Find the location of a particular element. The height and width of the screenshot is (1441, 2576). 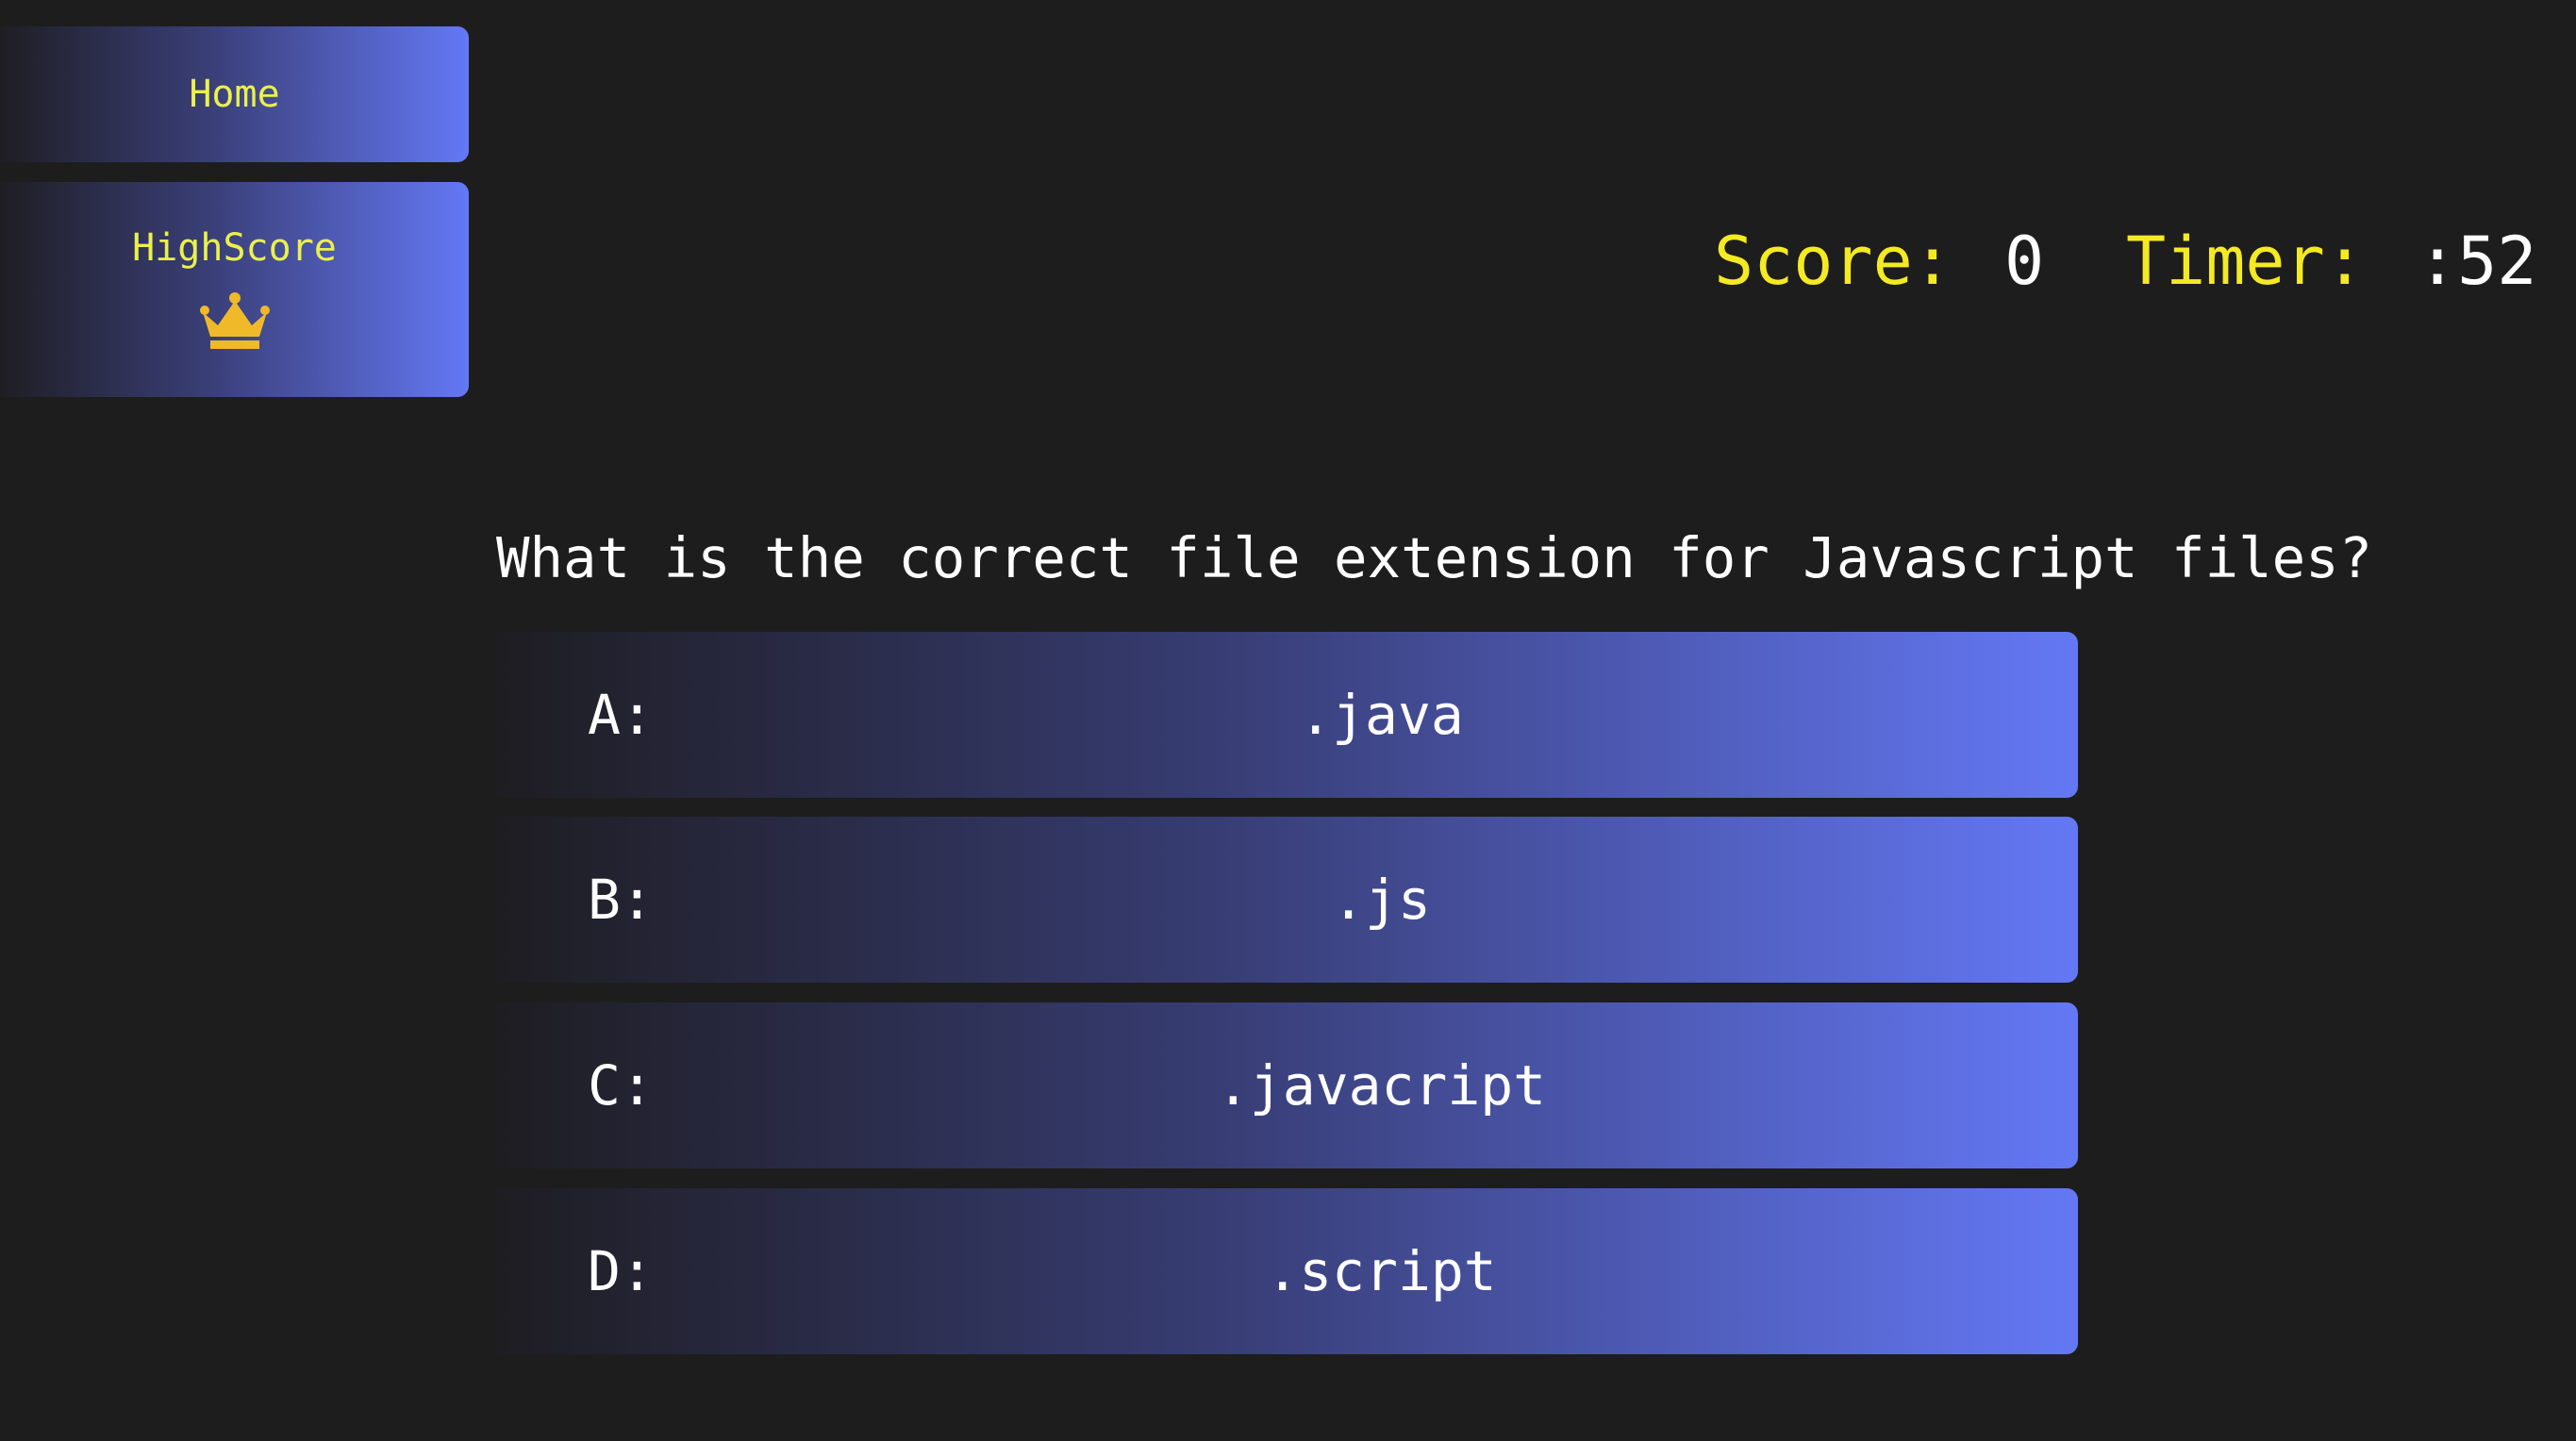

answer-button-b: B: .js is located at coordinates (1287, 900).